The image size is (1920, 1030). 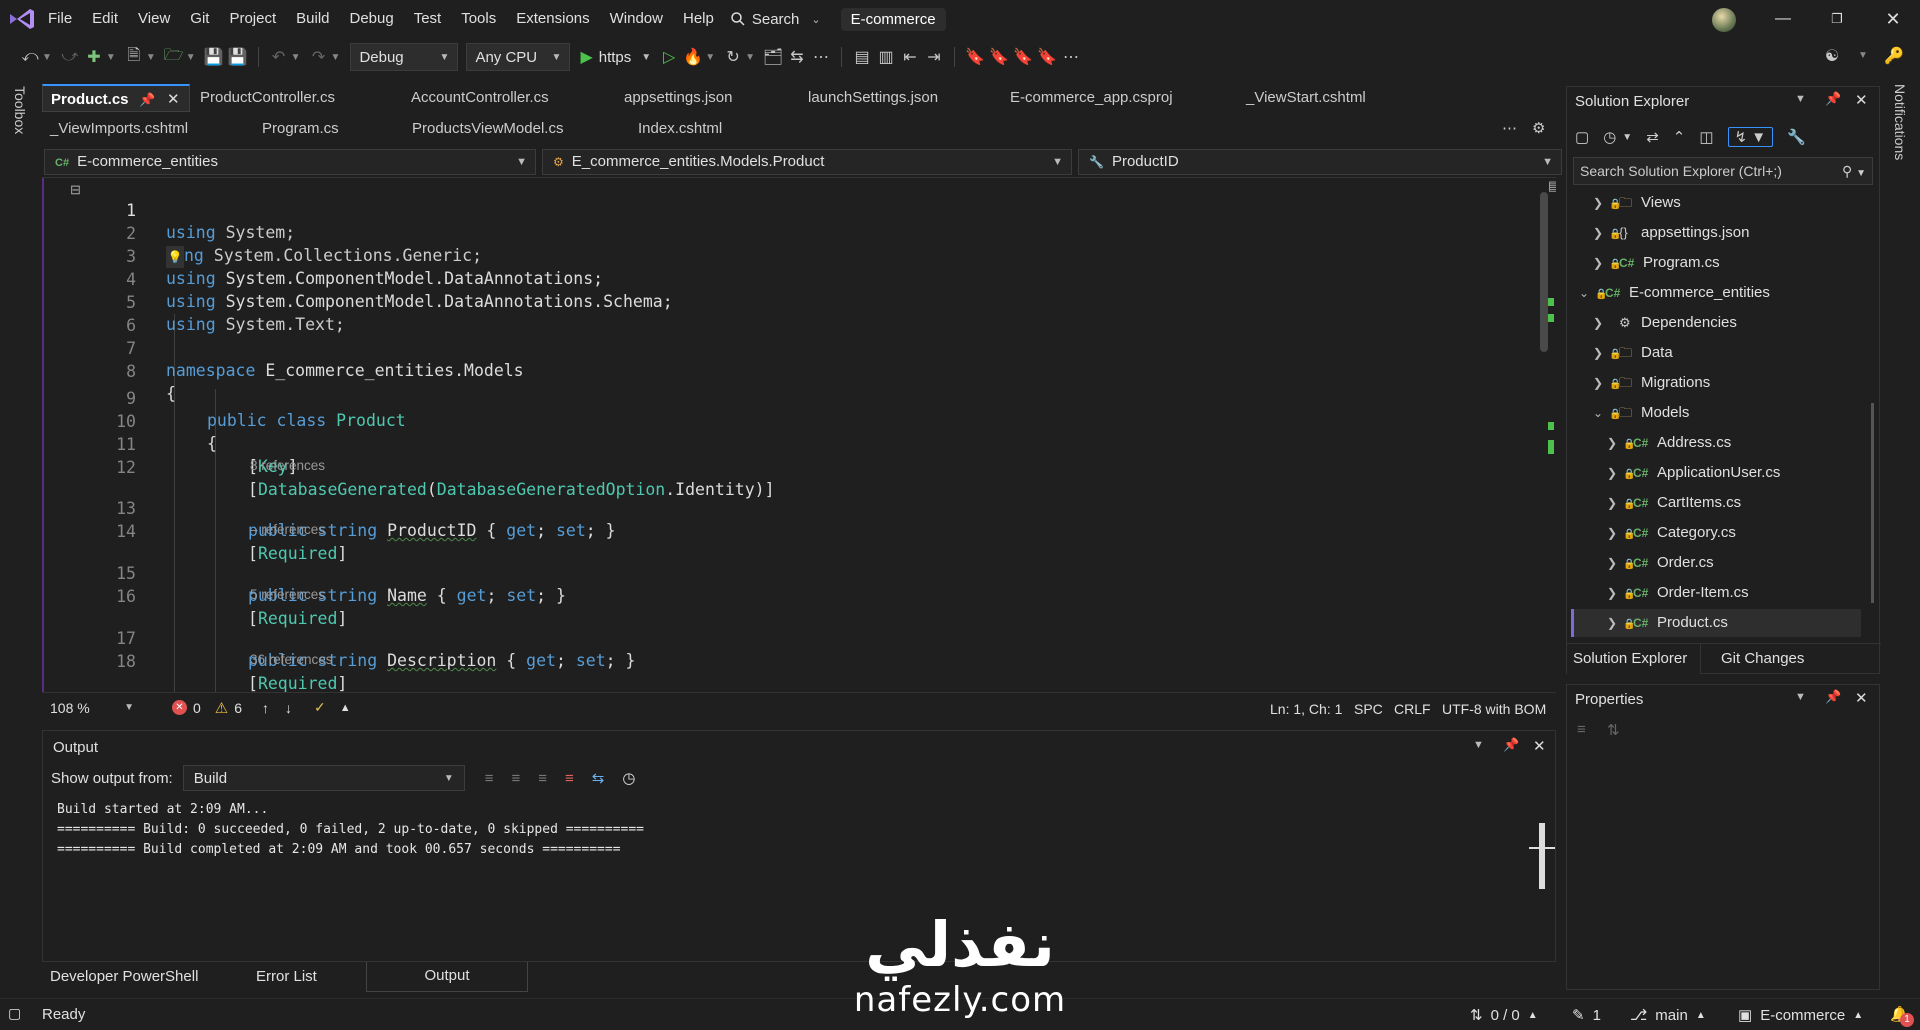 What do you see at coordinates (214, 57) in the screenshot?
I see `save-icon: 💾` at bounding box center [214, 57].